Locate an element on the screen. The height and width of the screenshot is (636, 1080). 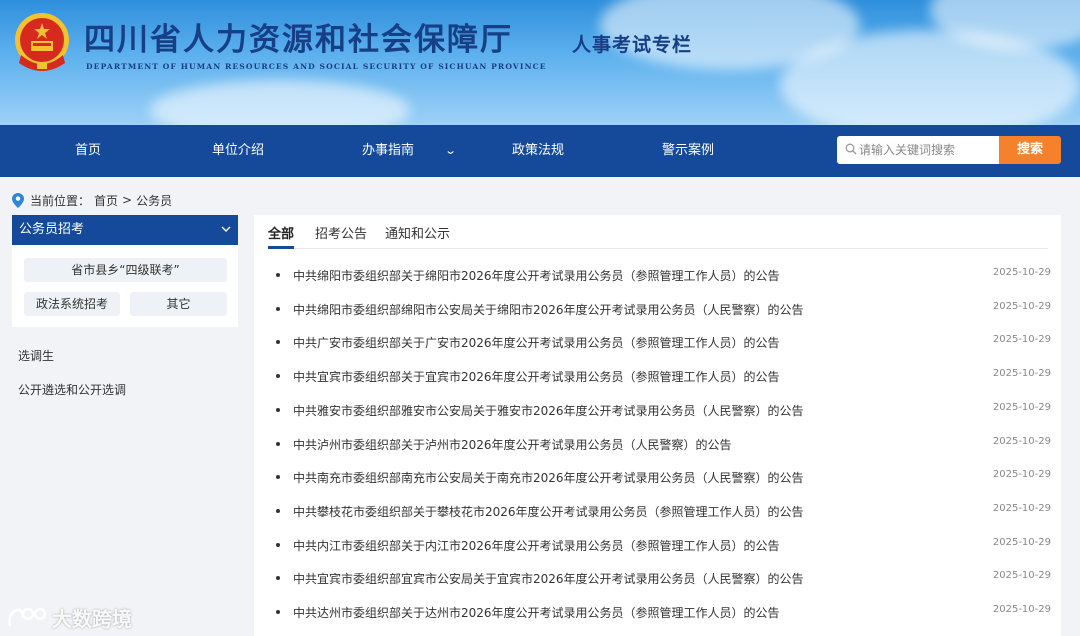
nav-item-guide: 办事指南 ⌄ is located at coordinates (410, 151).